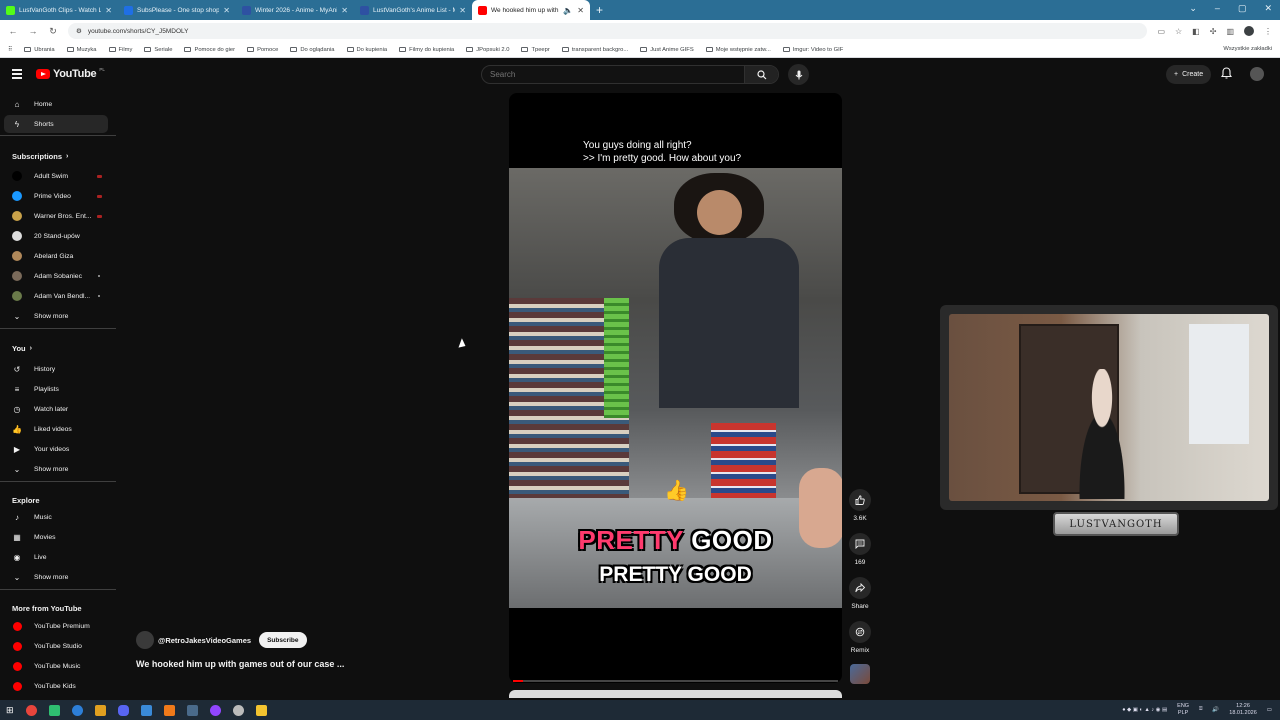  What do you see at coordinates (56, 276) in the screenshot?
I see `subscription-item: Adam Sobaniec` at bounding box center [56, 276].